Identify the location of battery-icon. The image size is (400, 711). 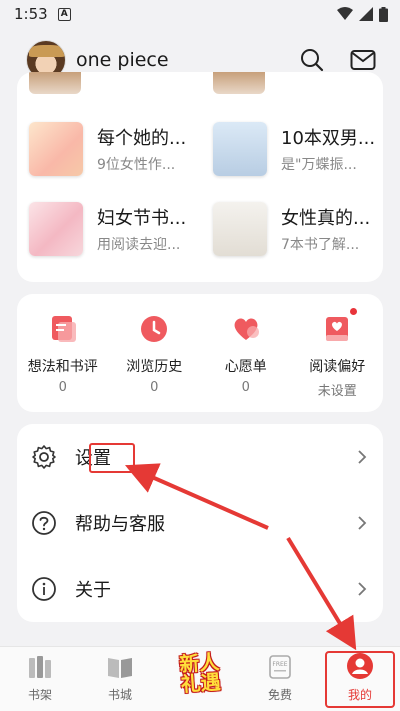
(383, 14).